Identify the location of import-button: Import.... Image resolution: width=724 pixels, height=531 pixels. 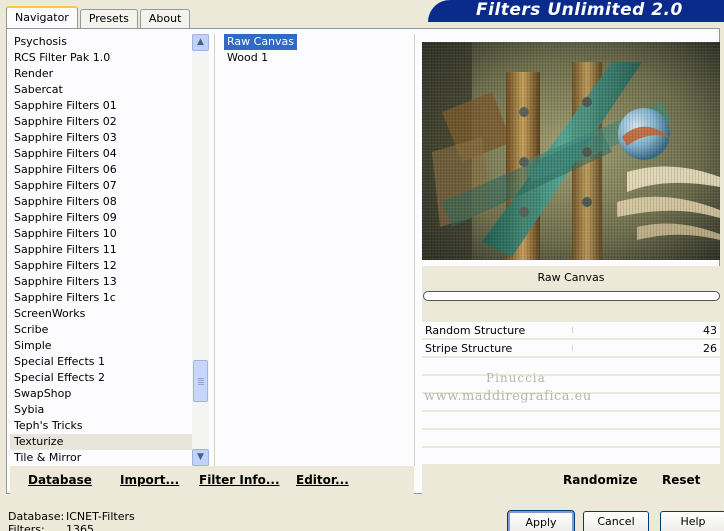
(149, 480).